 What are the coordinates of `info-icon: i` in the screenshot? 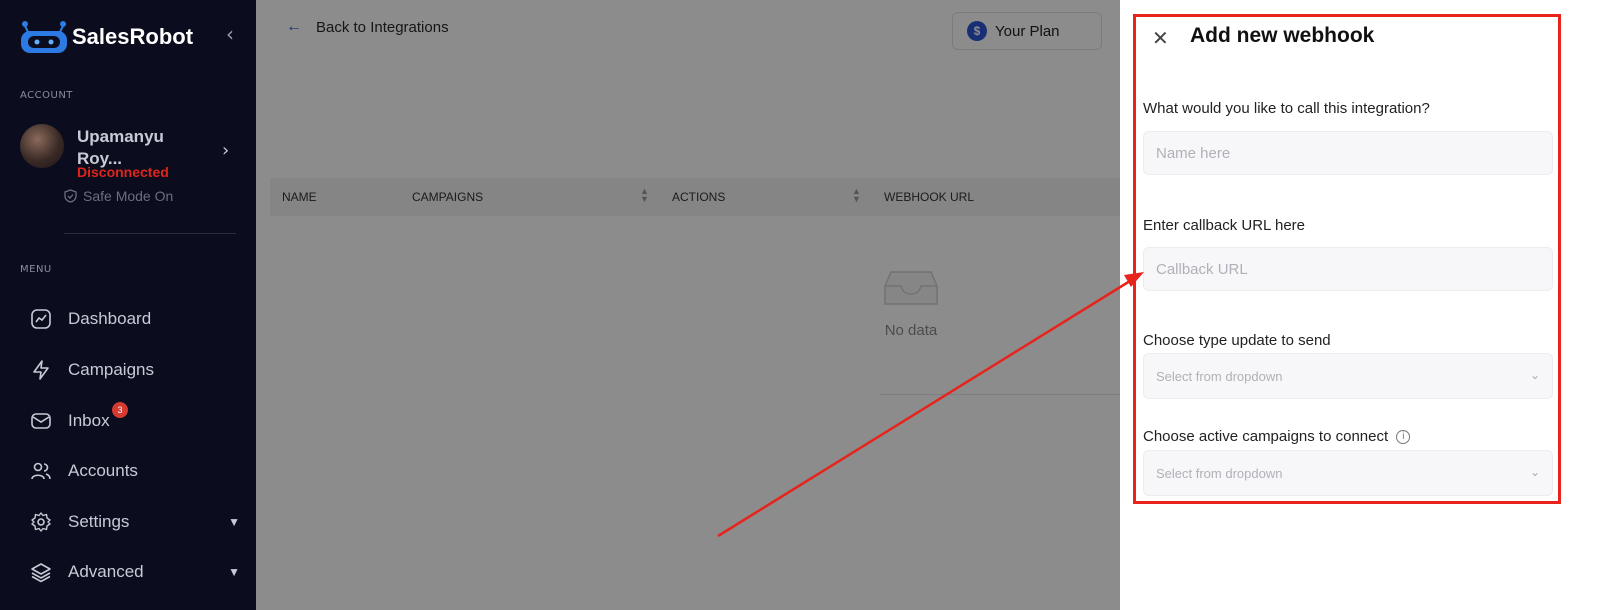 It's located at (1403, 437).